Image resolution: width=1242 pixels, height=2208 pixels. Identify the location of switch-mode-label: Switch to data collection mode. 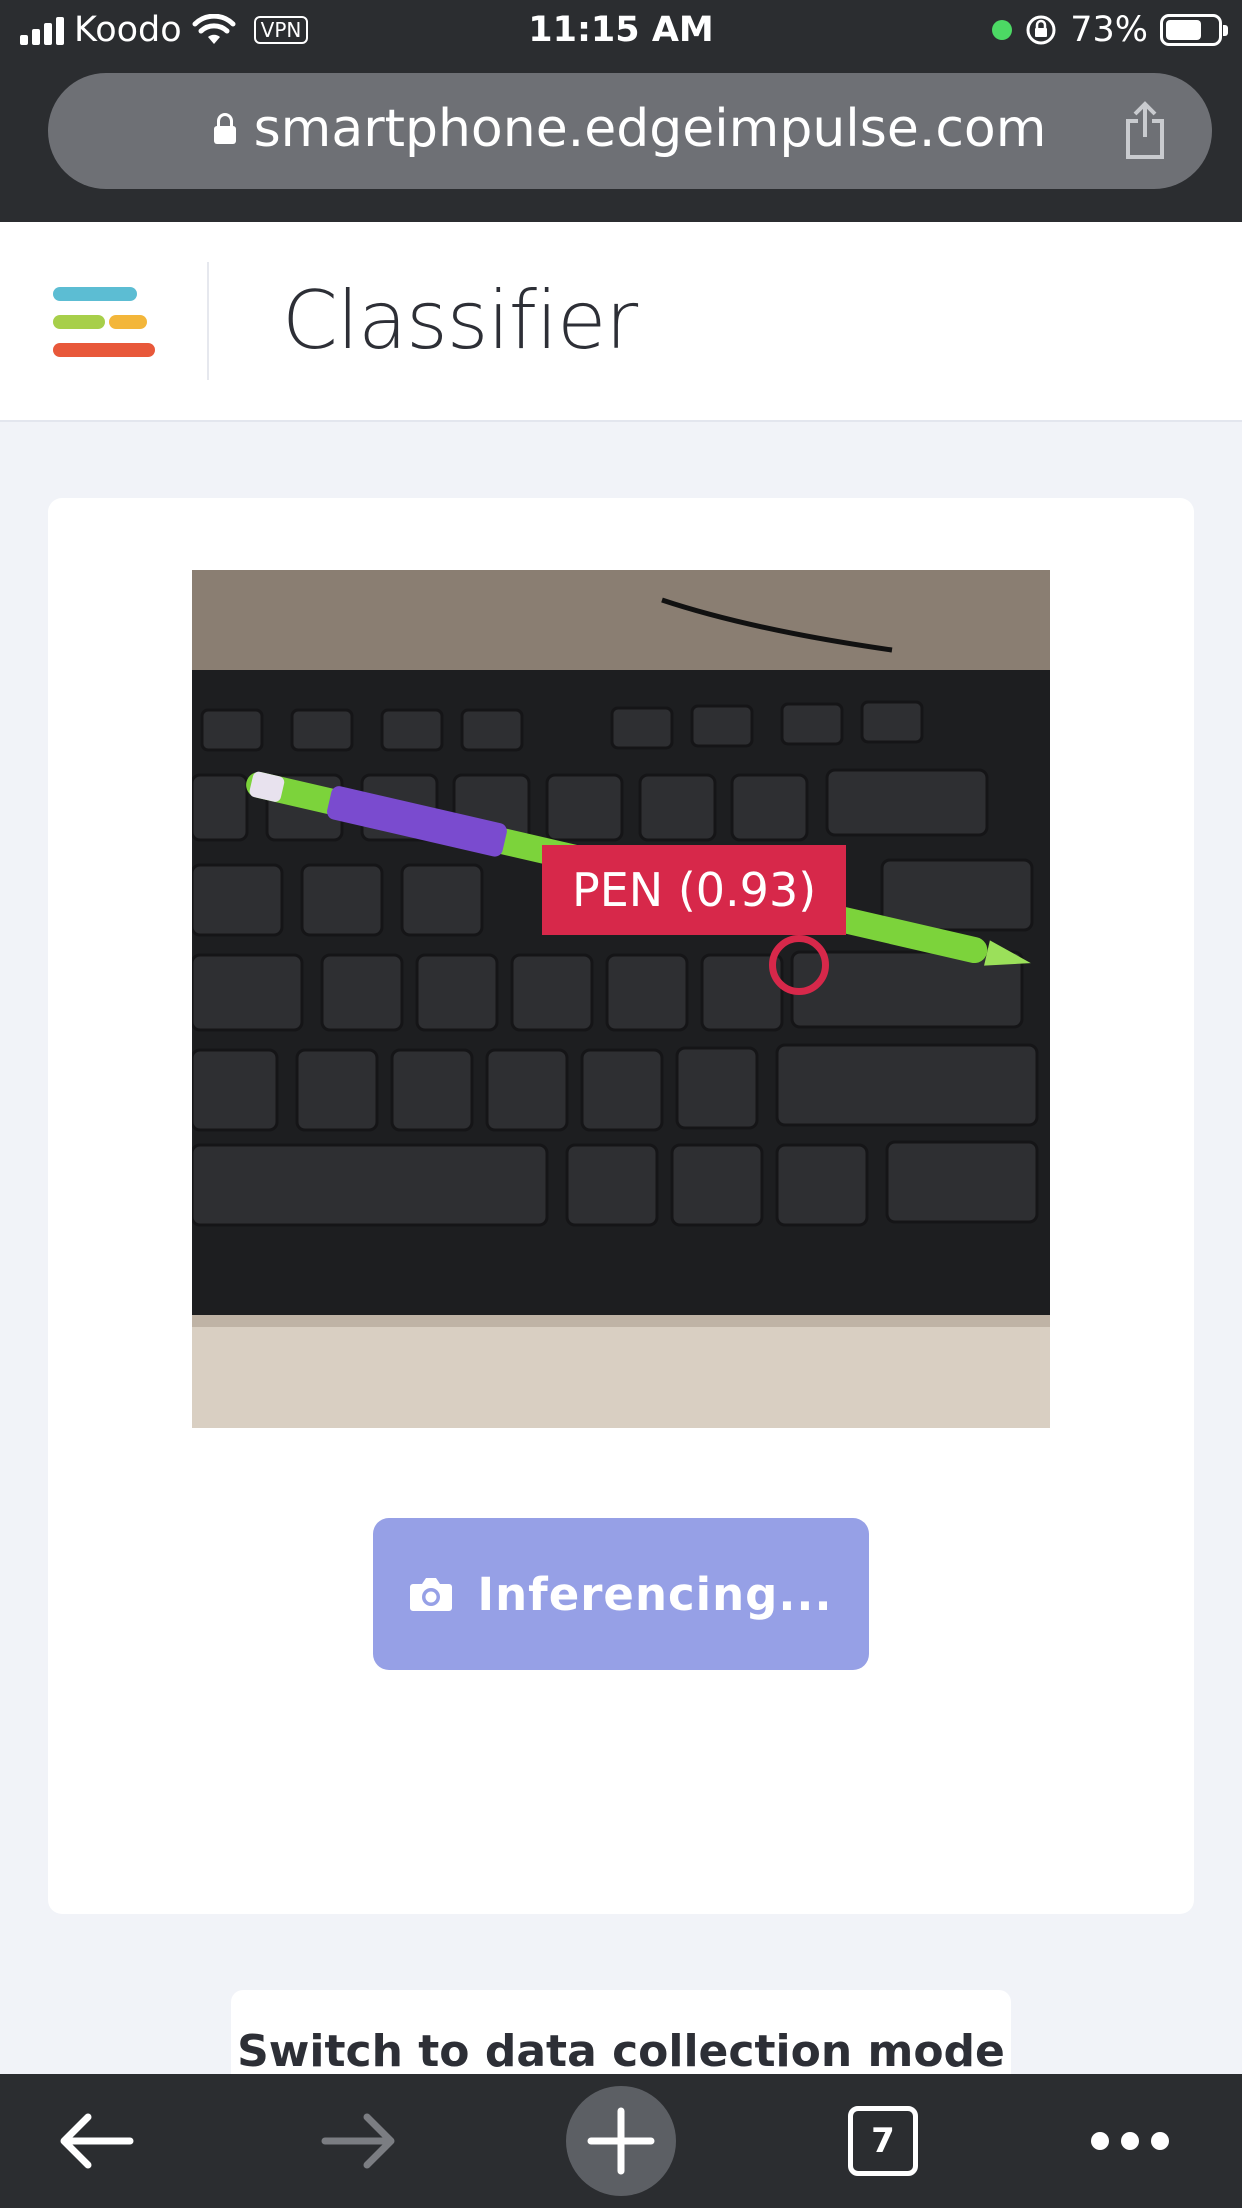
(621, 2051).